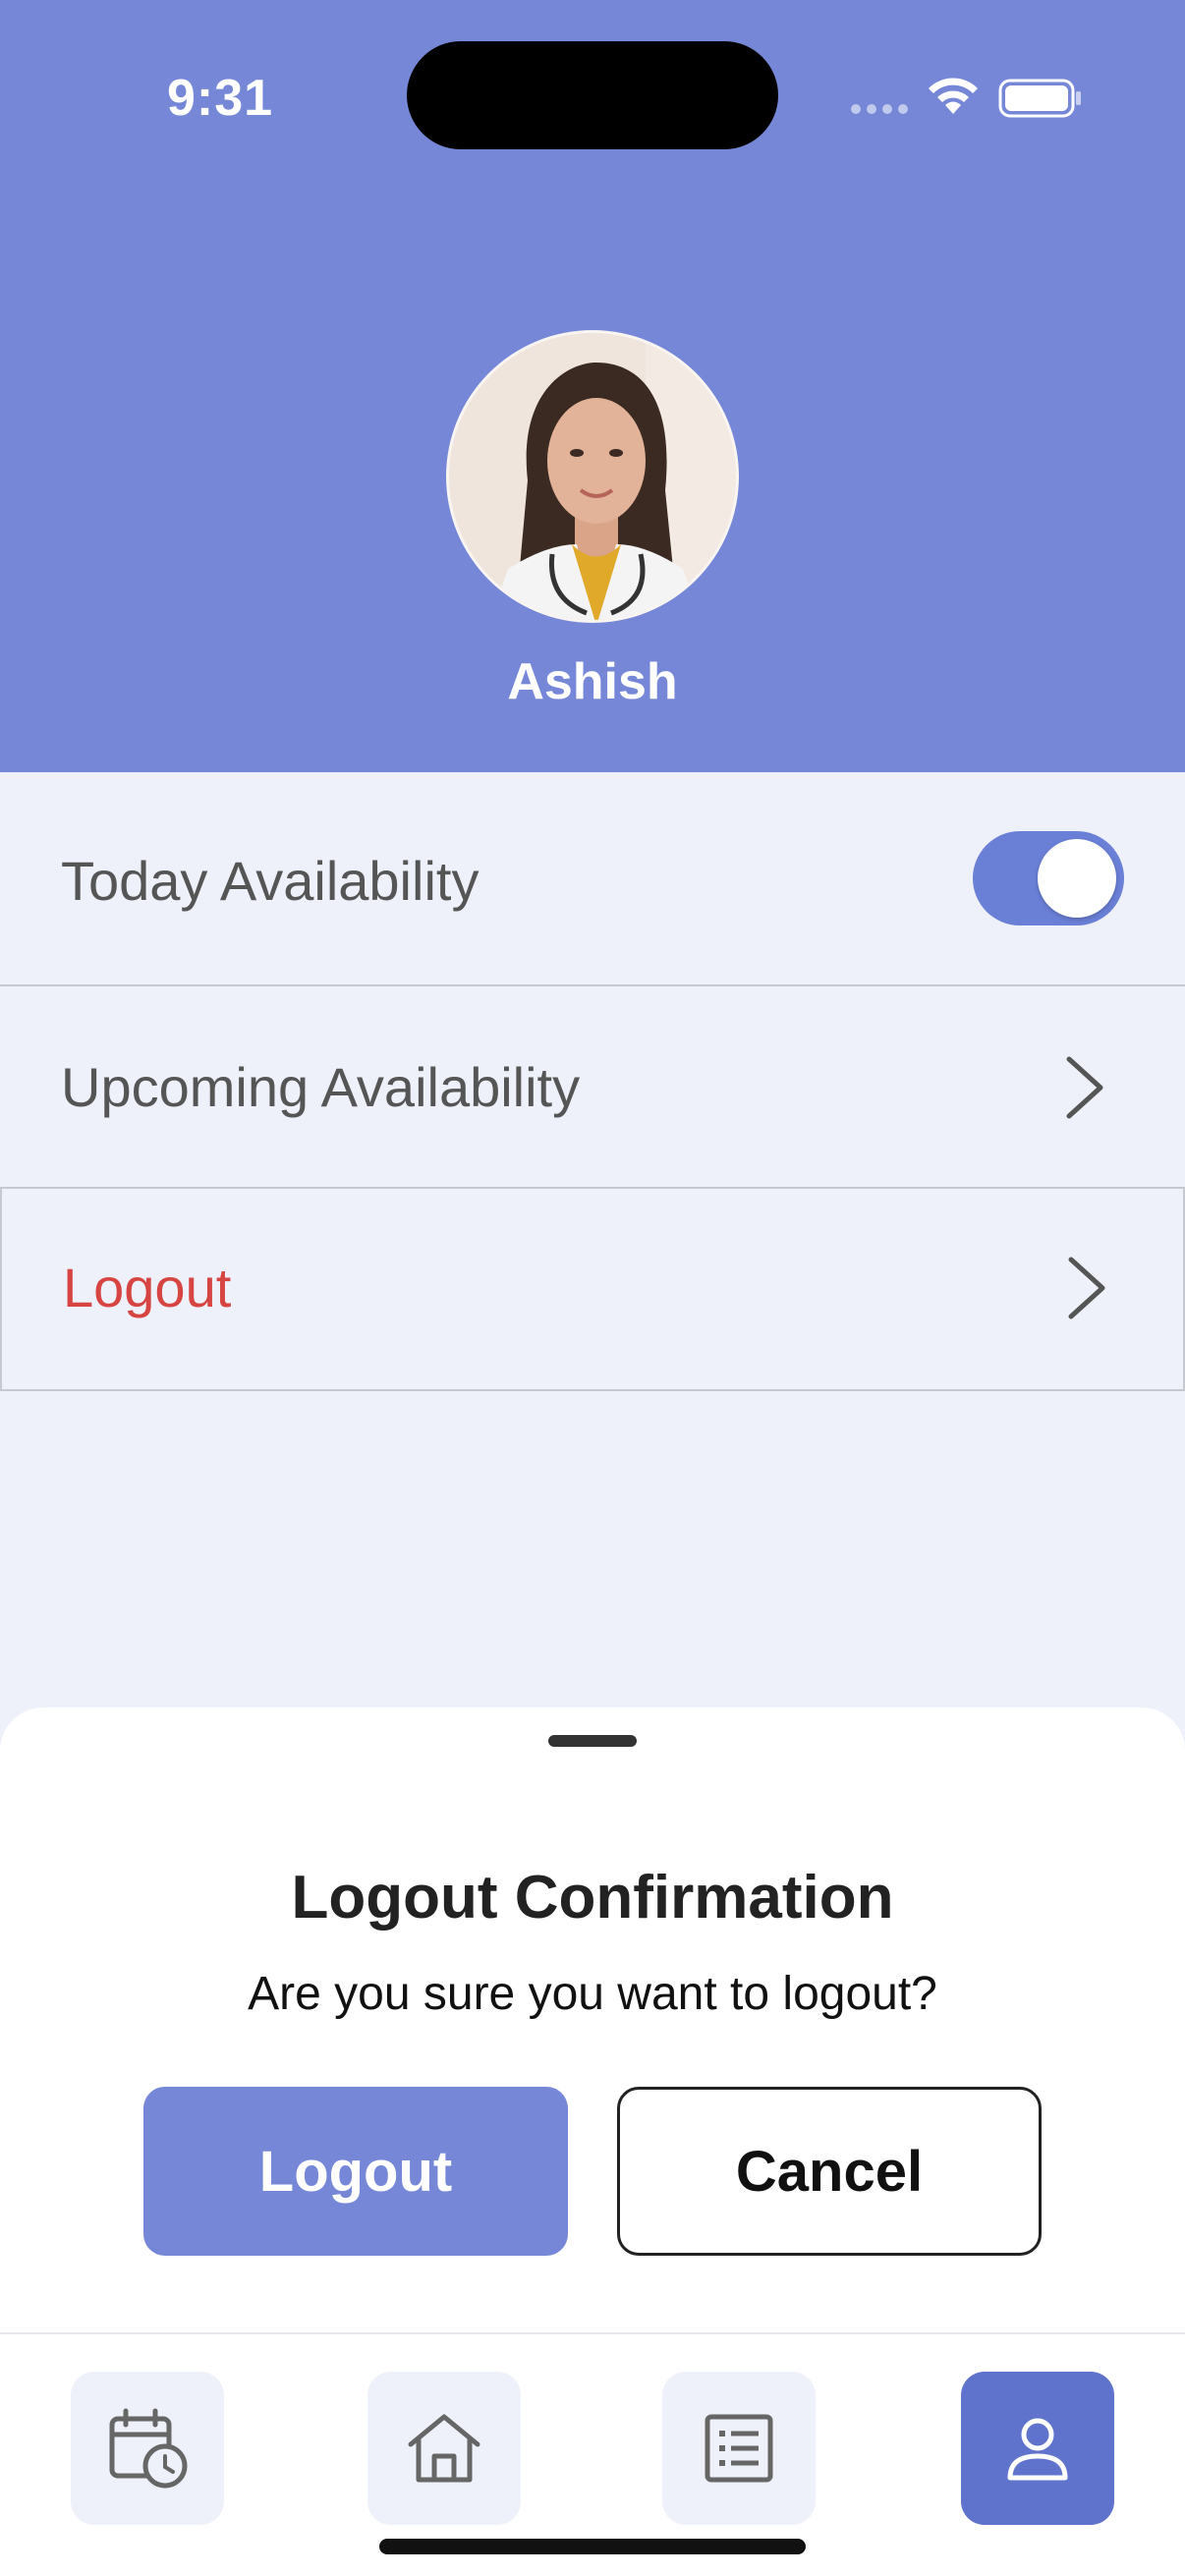 This screenshot has width=1185, height=2576. Describe the element at coordinates (1077, 878) in the screenshot. I see `toggle-knob` at that location.